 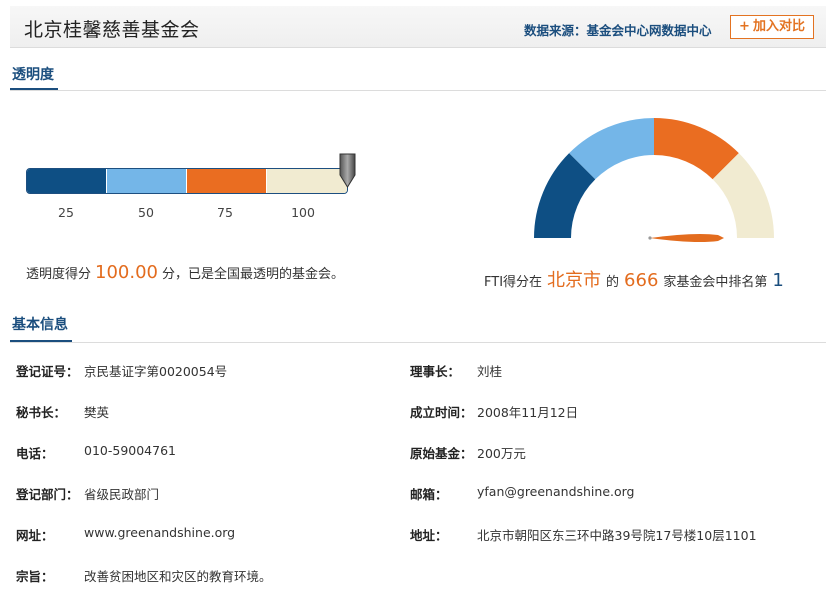 I want to click on section-title-basic-info: 基本信息, so click(x=40, y=325).